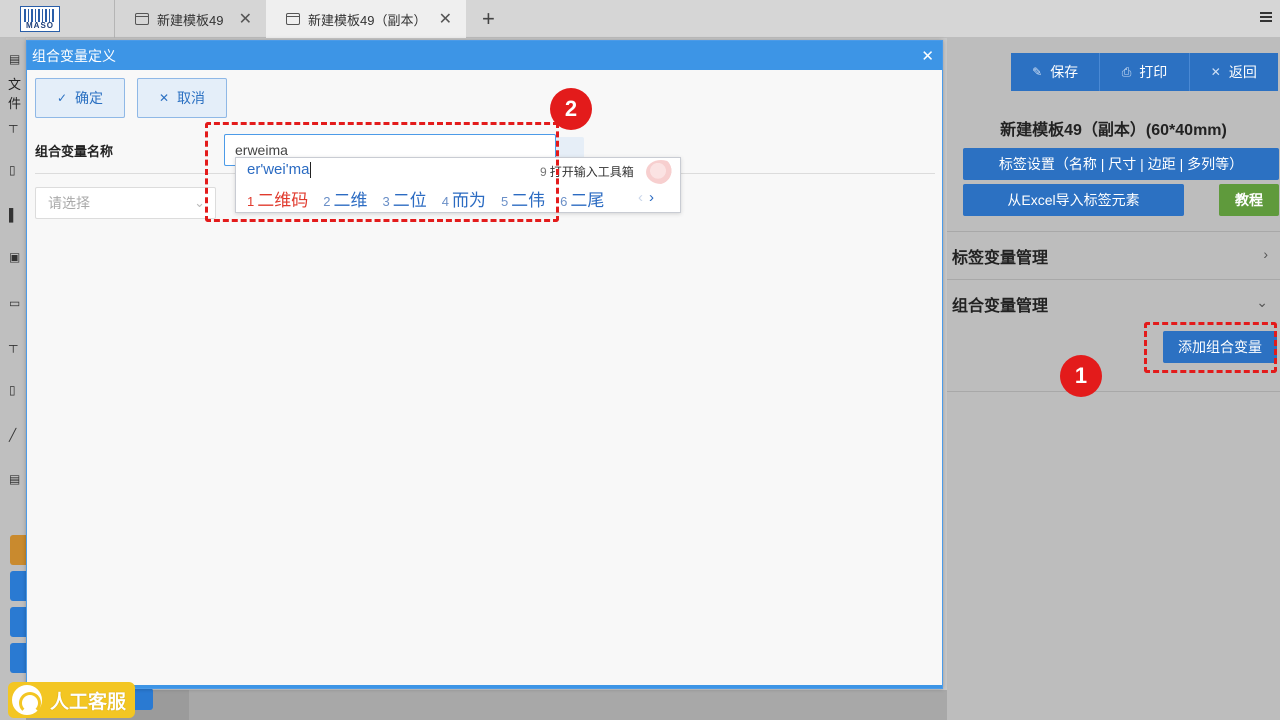 The height and width of the screenshot is (720, 1280). I want to click on section-title: 组合变量管理, so click(1000, 306).